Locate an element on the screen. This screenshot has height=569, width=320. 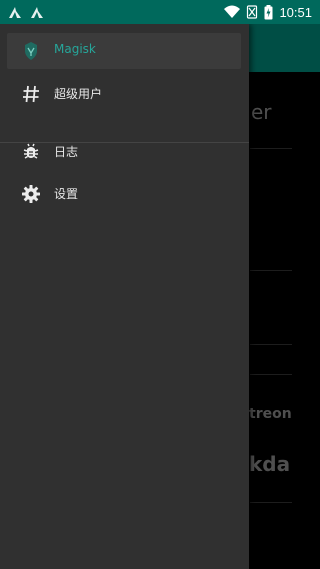
nav-item-magisk: Magisk is located at coordinates (124, 51).